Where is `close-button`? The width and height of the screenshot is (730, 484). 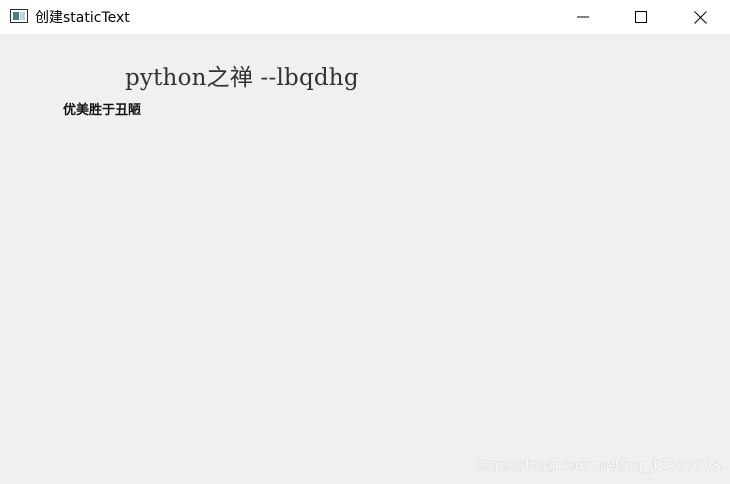 close-button is located at coordinates (700, 17).